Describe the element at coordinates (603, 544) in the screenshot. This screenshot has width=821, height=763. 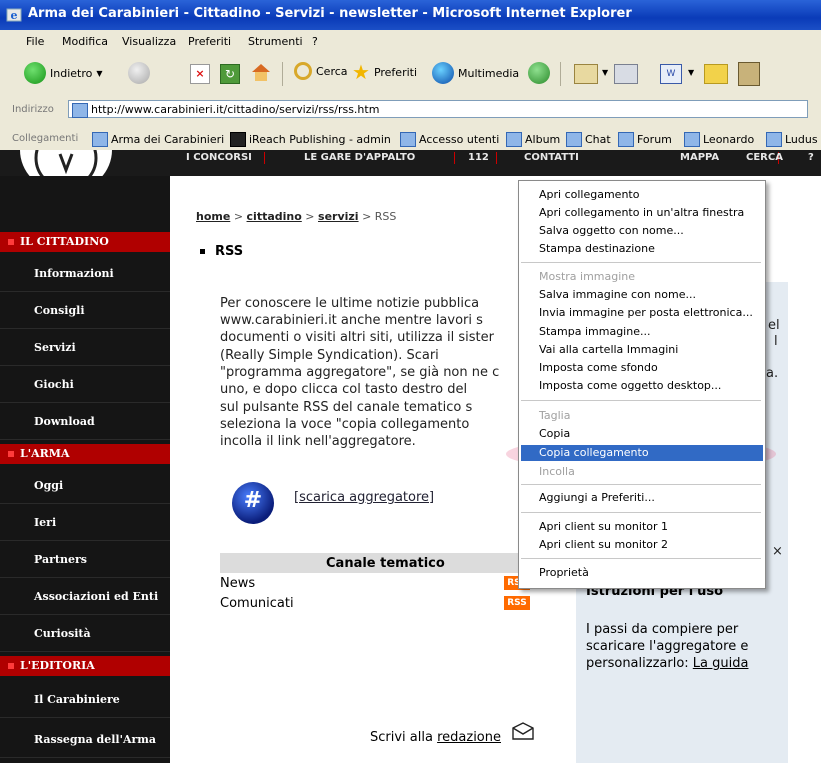
I see `menu-item-client-monitor-2: Apri client su monitor 2` at that location.